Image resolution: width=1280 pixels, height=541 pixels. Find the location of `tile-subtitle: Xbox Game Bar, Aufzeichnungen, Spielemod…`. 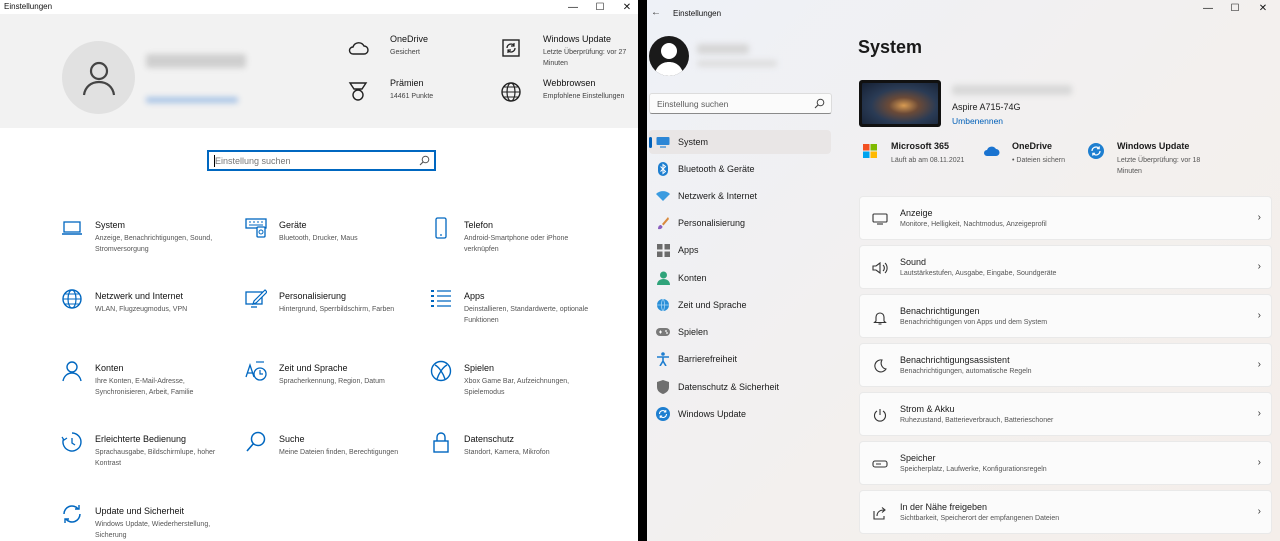

tile-subtitle: Xbox Game Bar, Aufzeichnungen, Spielemod… is located at coordinates (517, 387).